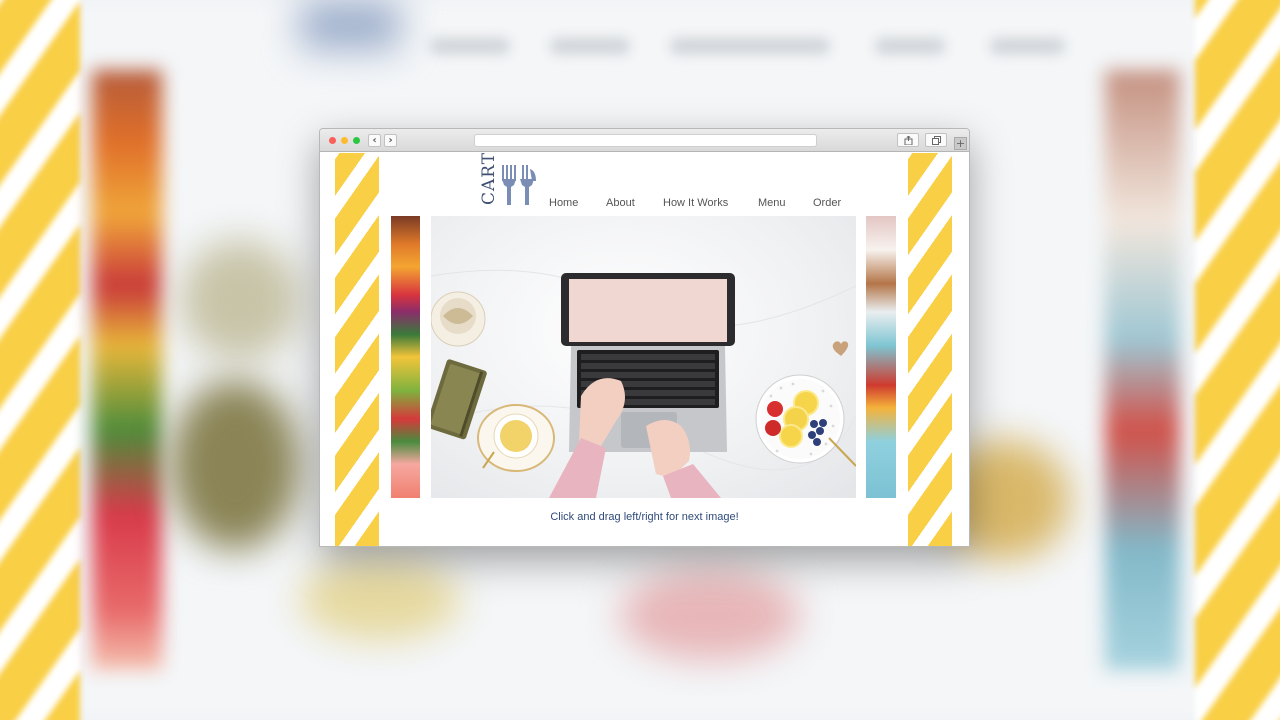 This screenshot has width=1280, height=720. What do you see at coordinates (1237, 360) in the screenshot?
I see `backdrop-stripe-right` at bounding box center [1237, 360].